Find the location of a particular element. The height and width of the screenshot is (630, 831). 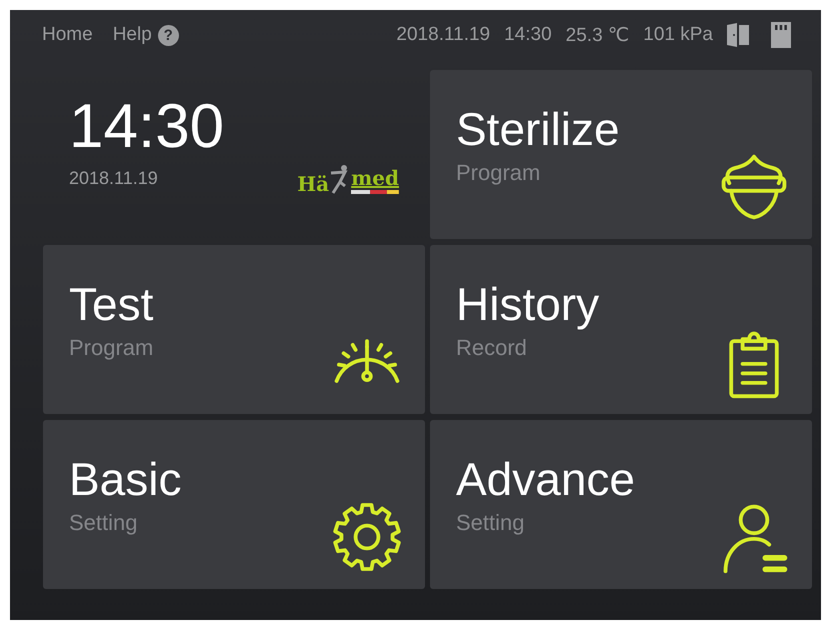

color-stripe is located at coordinates (375, 192).